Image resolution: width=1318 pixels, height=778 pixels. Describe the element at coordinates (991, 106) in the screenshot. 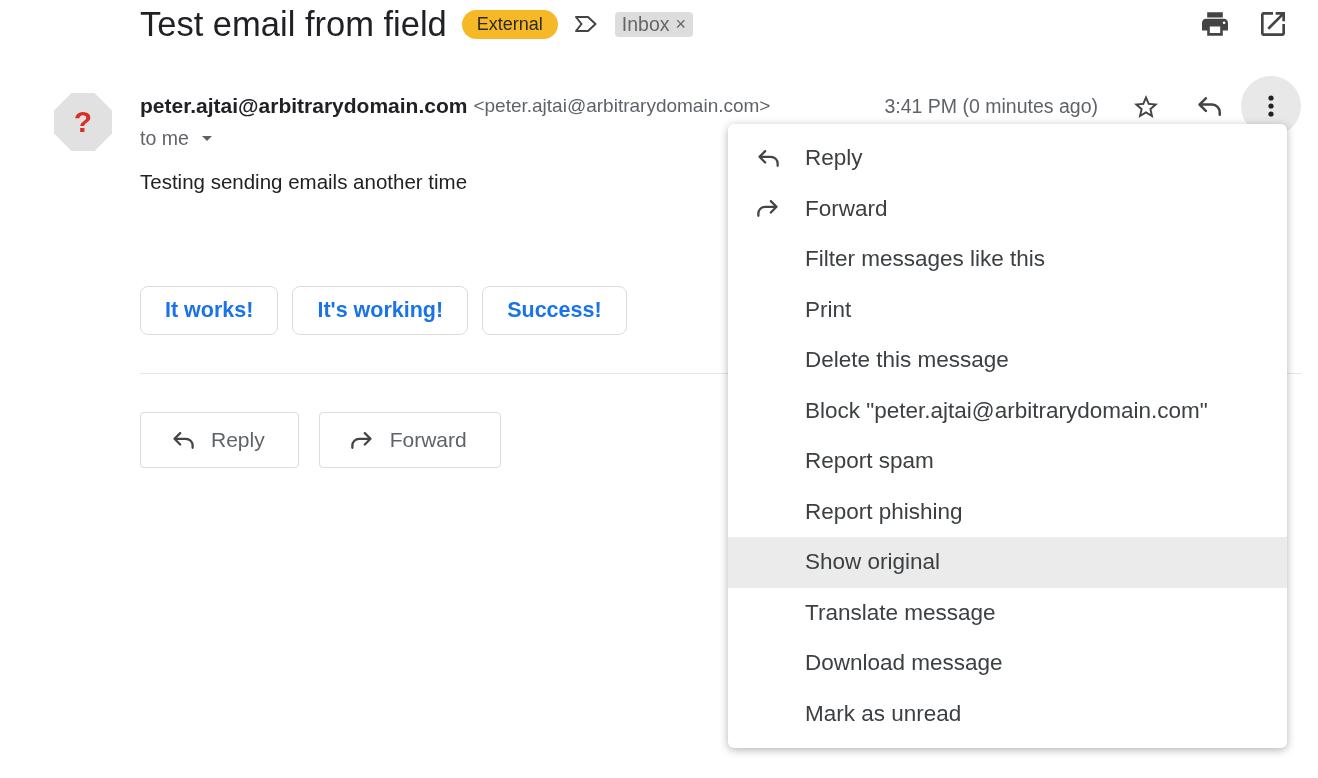

I see `message-time: 3:41 PM (0 minutes ago)` at that location.